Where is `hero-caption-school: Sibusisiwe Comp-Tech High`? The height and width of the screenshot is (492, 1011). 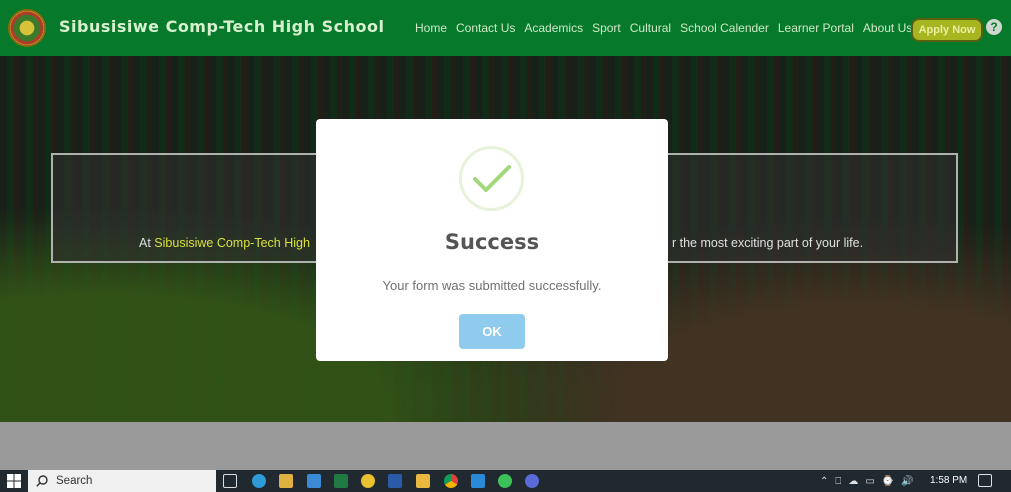 hero-caption-school: Sibusisiwe Comp-Tech High is located at coordinates (232, 243).